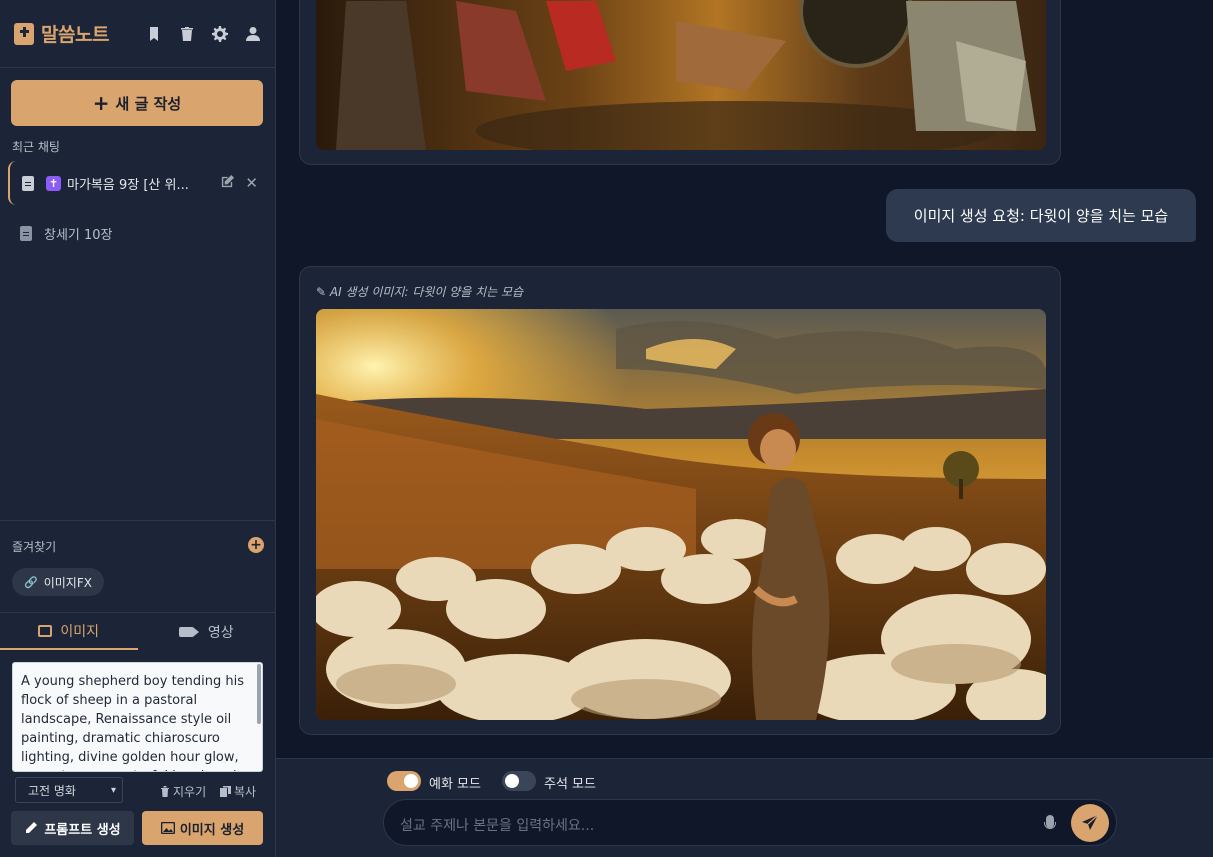  What do you see at coordinates (148, 103) in the screenshot?
I see `new-post-label: 새 글 작성` at bounding box center [148, 103].